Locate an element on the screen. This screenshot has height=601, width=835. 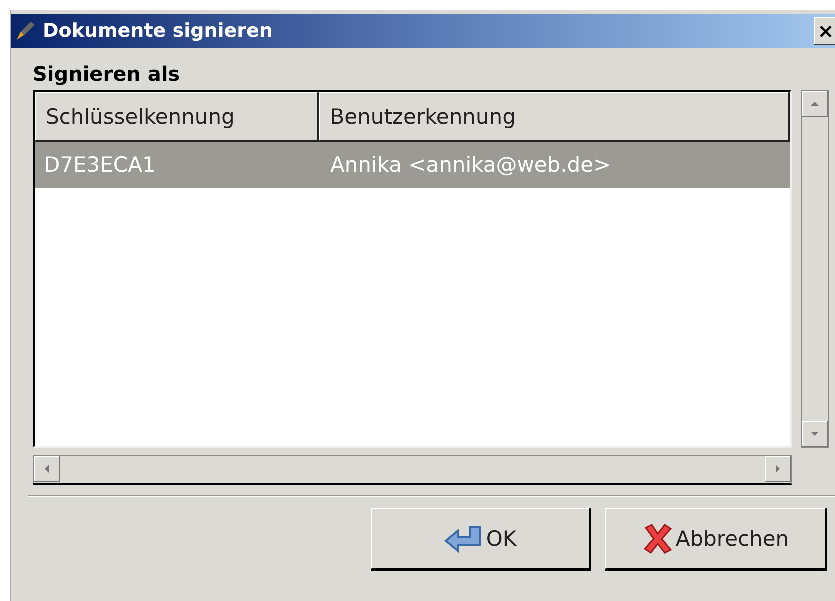
up-triangle-icon is located at coordinates (815, 104).